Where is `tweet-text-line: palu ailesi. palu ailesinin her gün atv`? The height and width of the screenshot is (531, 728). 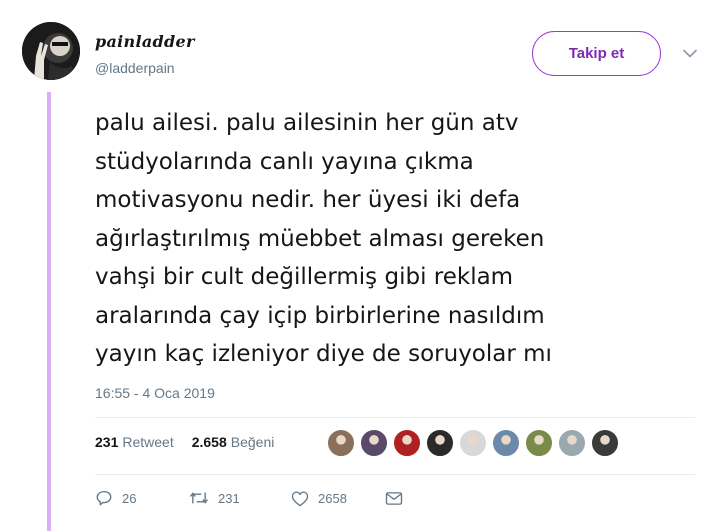 tweet-text-line: palu ailesi. palu ailesinin her gün atv is located at coordinates (307, 123).